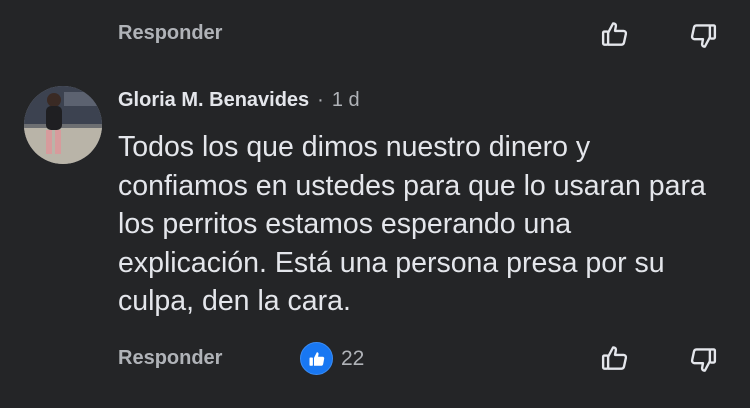 This screenshot has width=750, height=408. Describe the element at coordinates (213, 100) in the screenshot. I see `author-name: Gloria M. Benavides` at that location.